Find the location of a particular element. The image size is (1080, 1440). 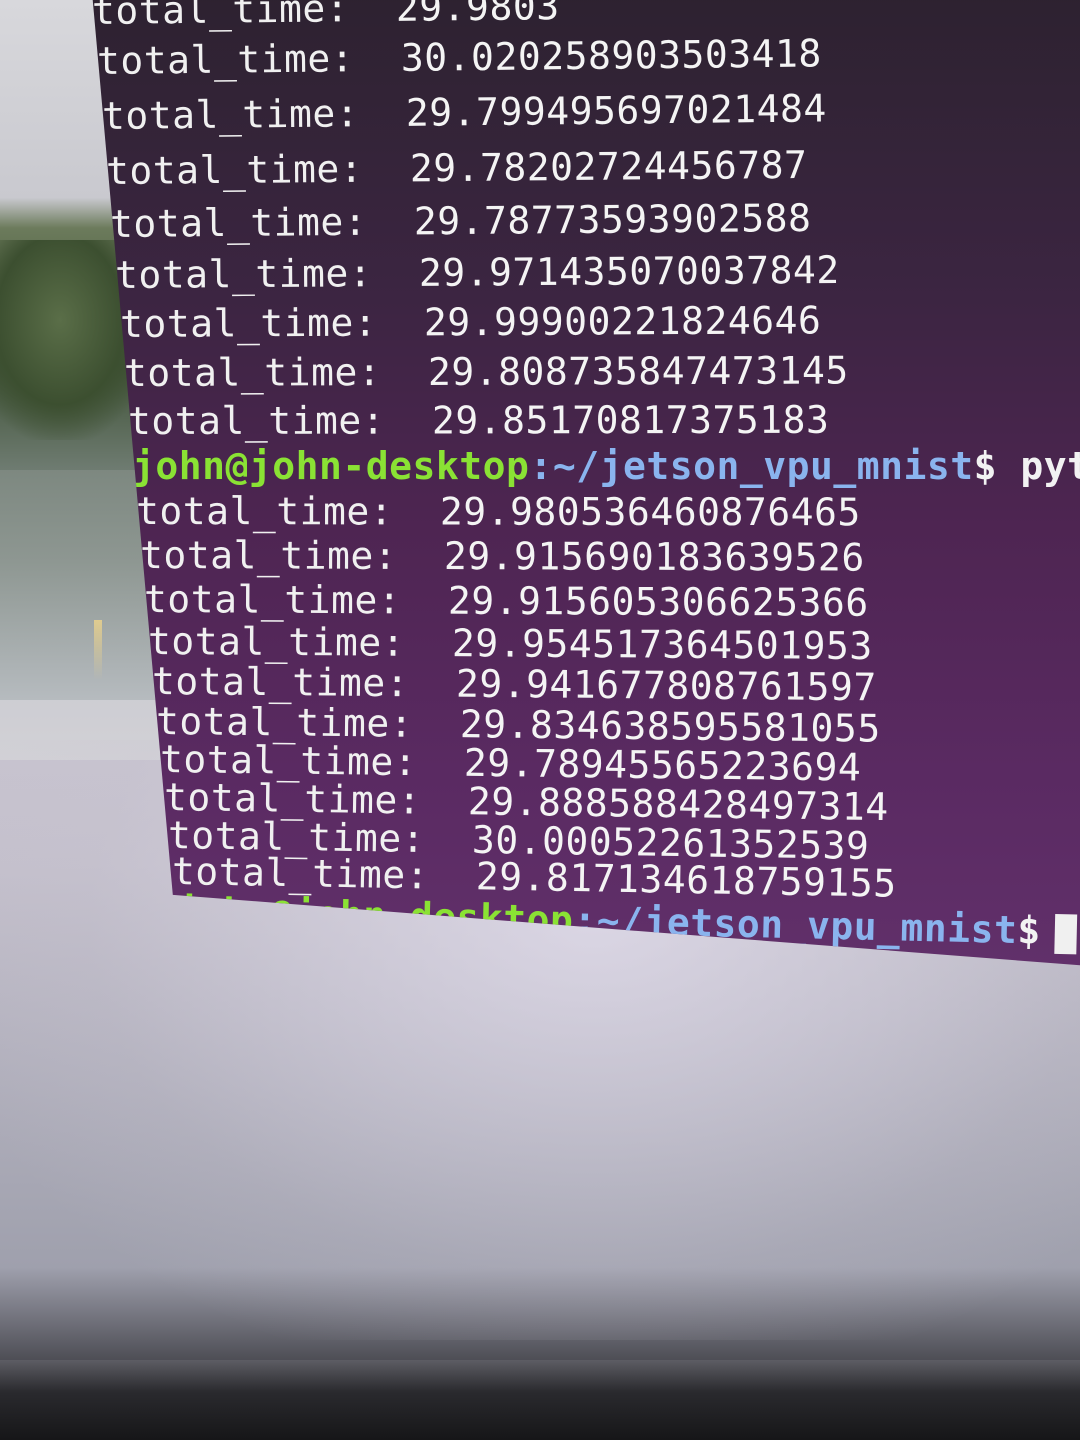

prompt-path: :~/jetson_vpu_mnist is located at coordinates (751, 466).